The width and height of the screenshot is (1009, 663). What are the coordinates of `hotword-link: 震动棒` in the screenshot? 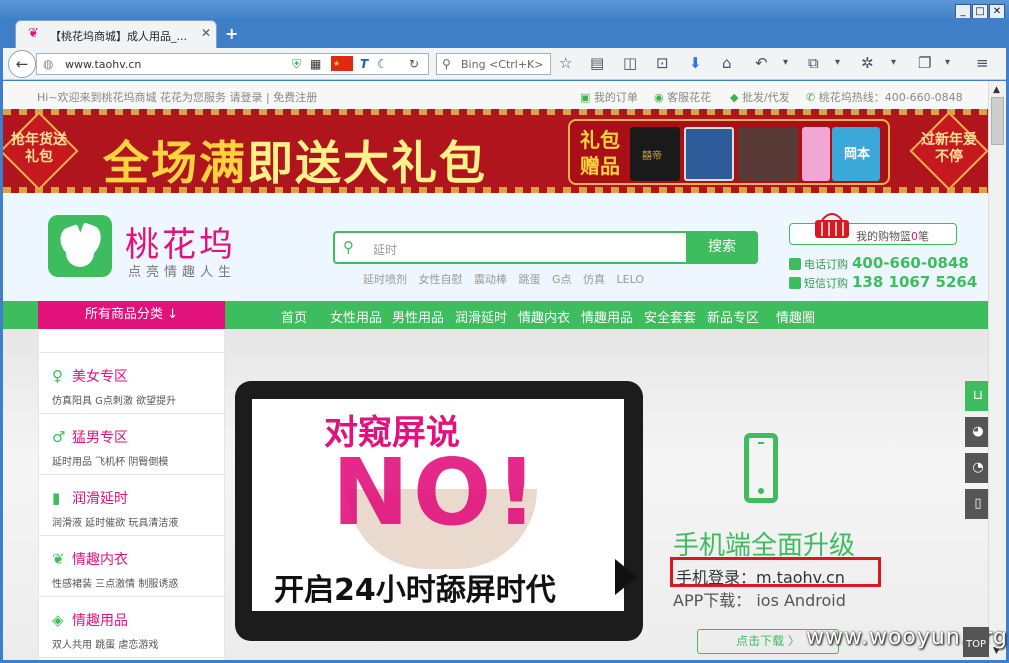 It's located at (490, 279).